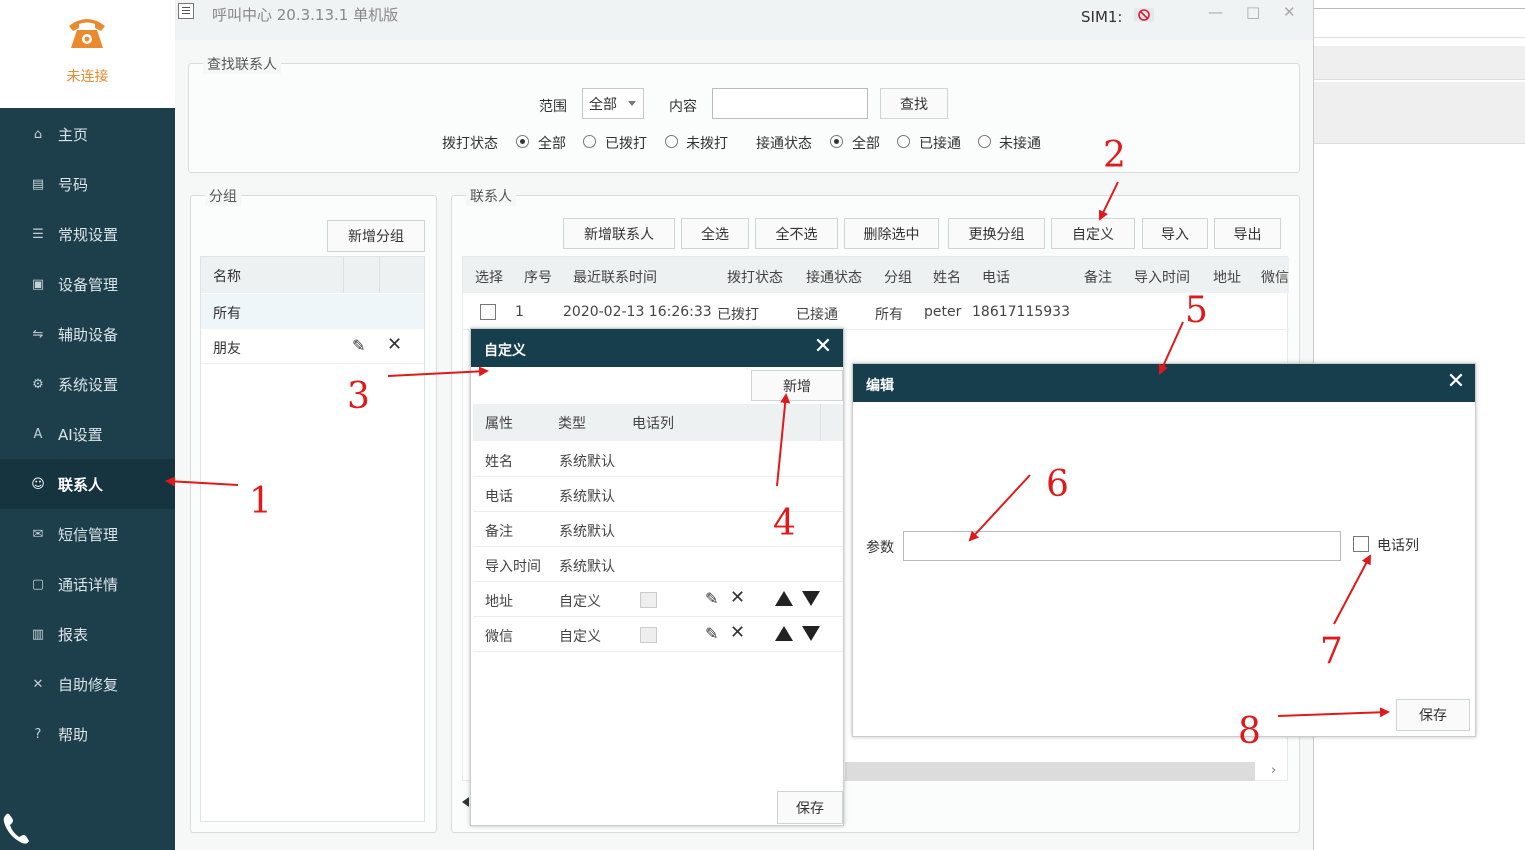 This screenshot has height=850, width=1525. Describe the element at coordinates (1196, 310) in the screenshot. I see `annotation-number: 5` at that location.